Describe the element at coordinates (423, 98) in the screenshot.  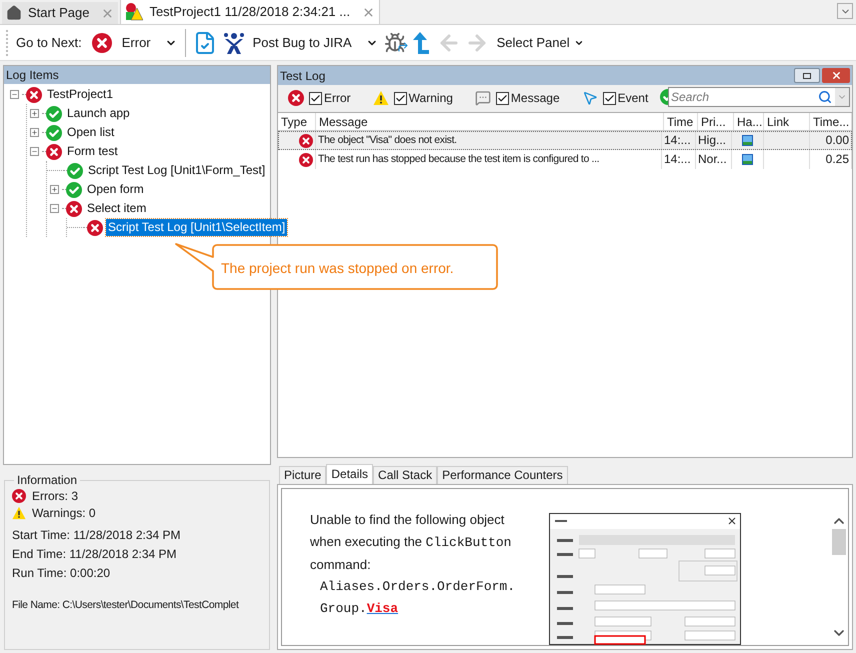
I see `filter-checkbox: Warning` at that location.